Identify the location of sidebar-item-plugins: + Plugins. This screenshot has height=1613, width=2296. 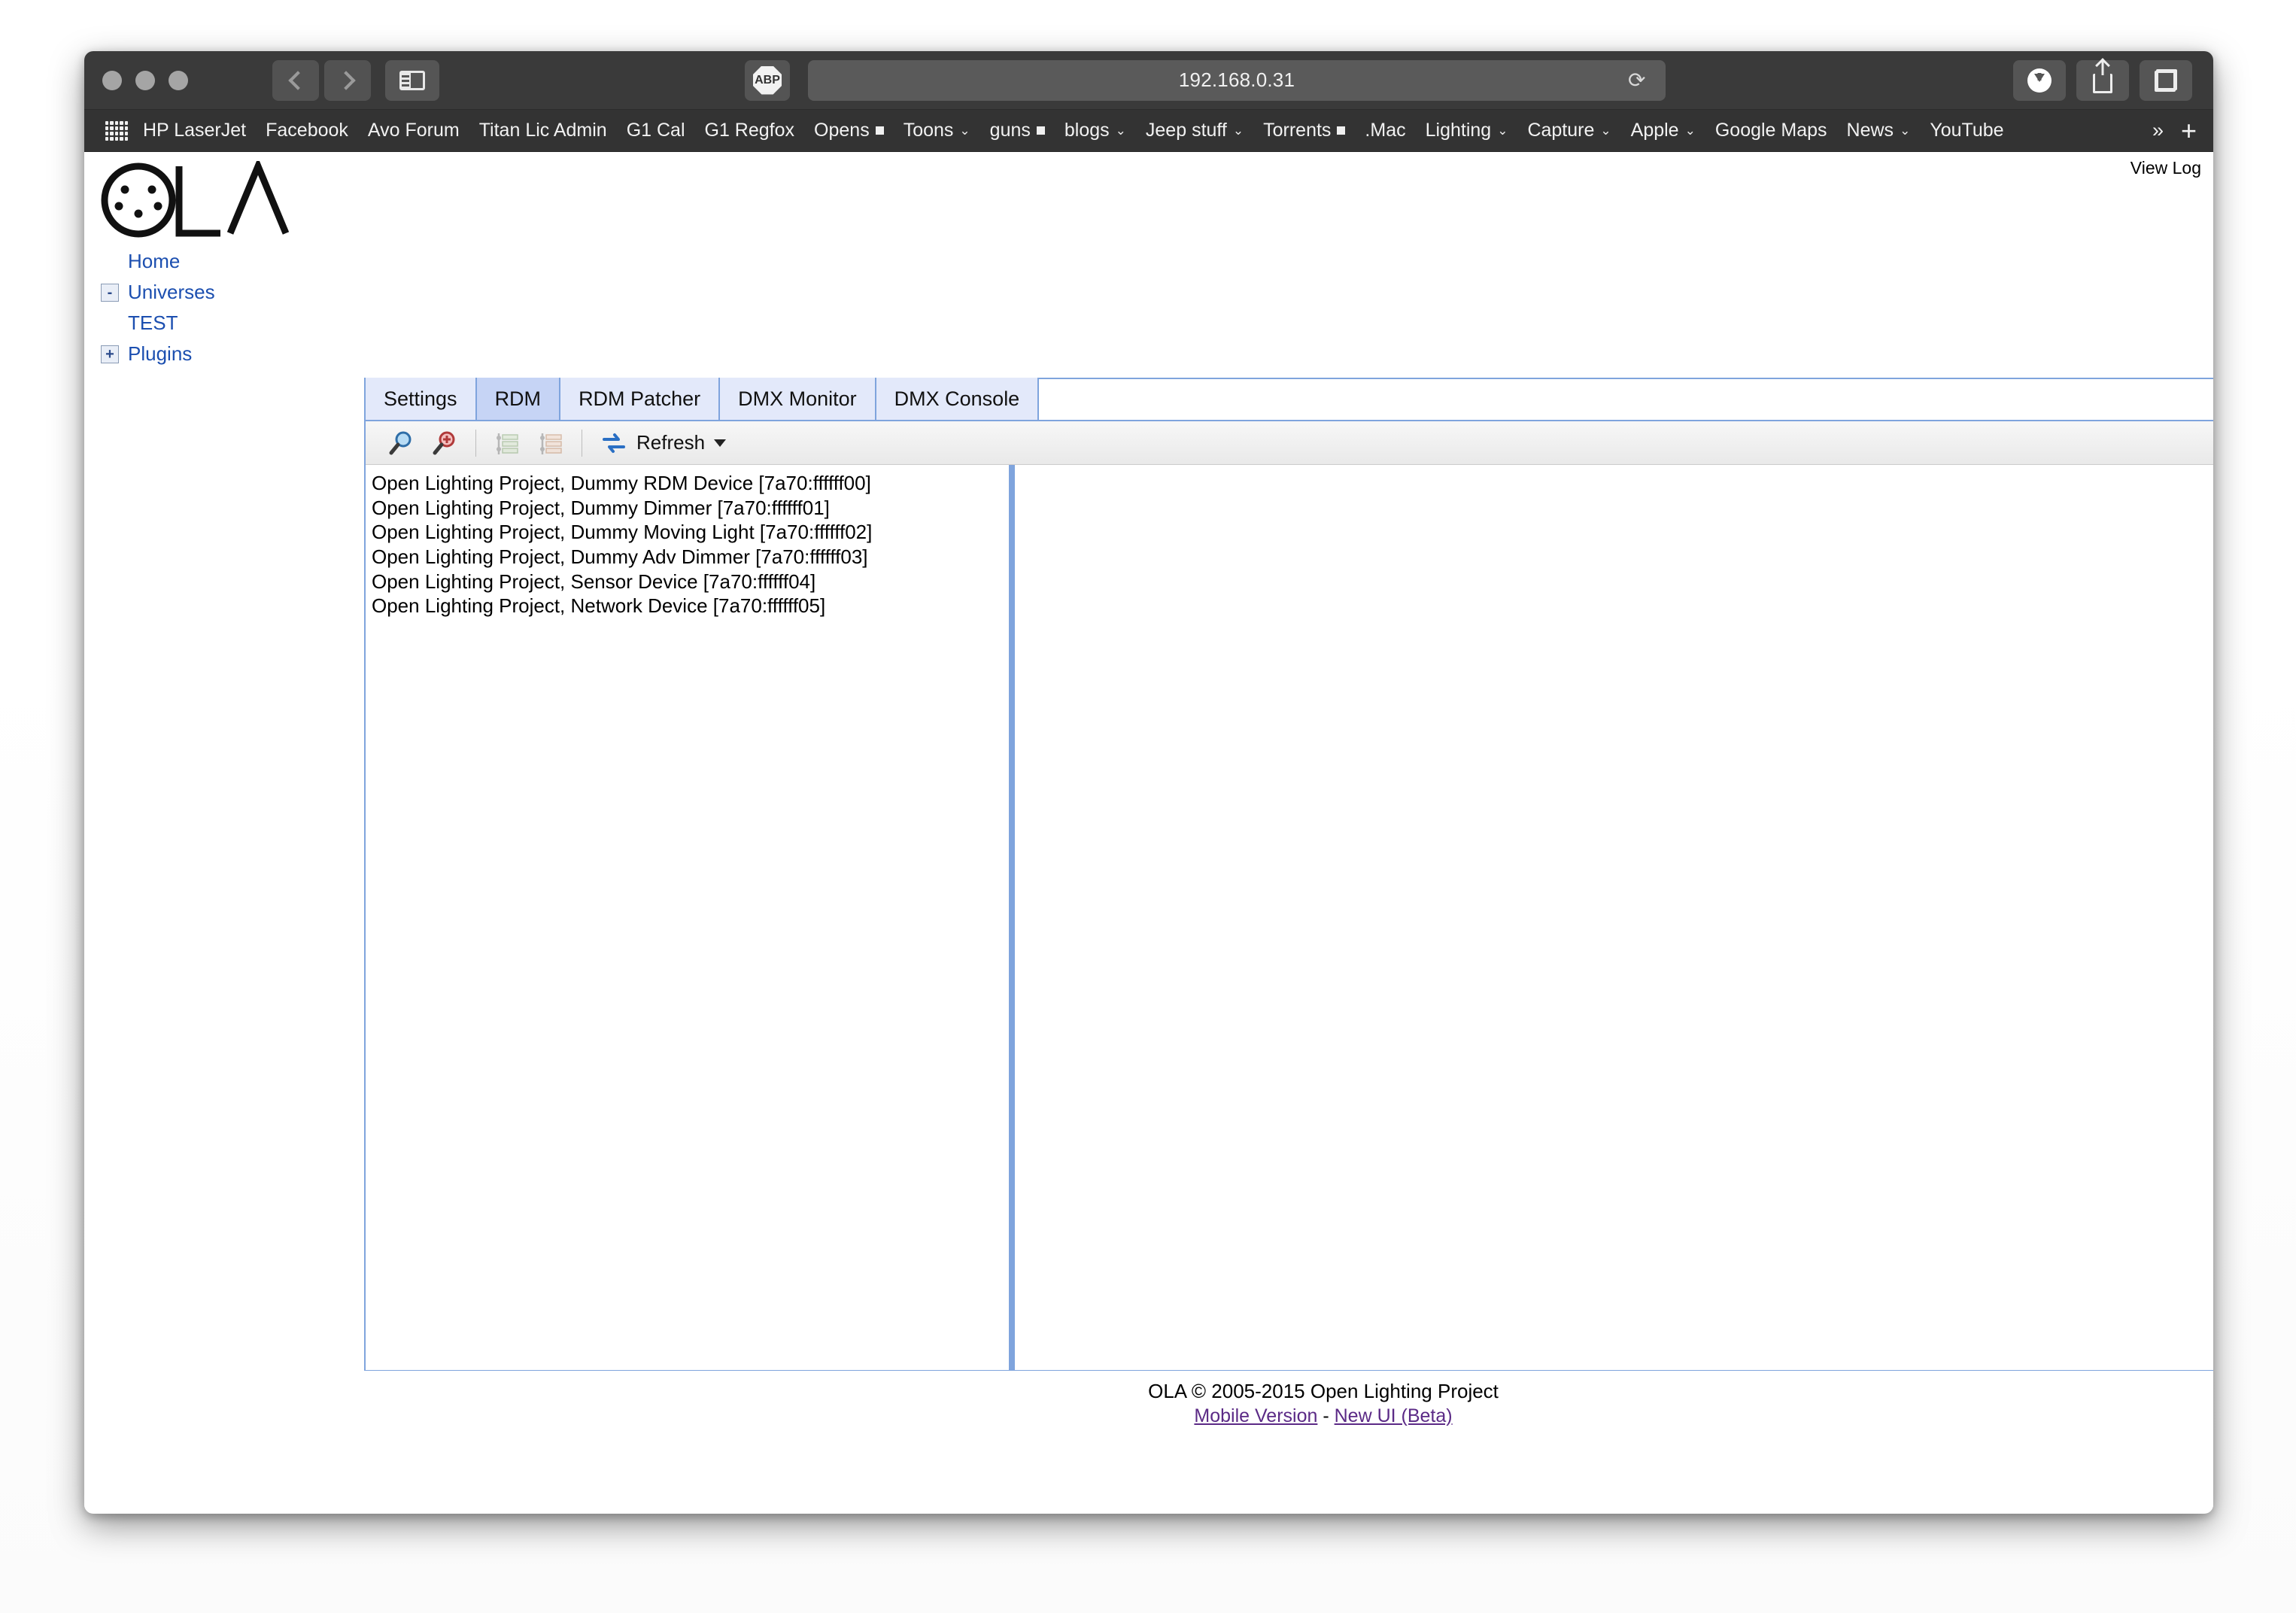
(209, 354).